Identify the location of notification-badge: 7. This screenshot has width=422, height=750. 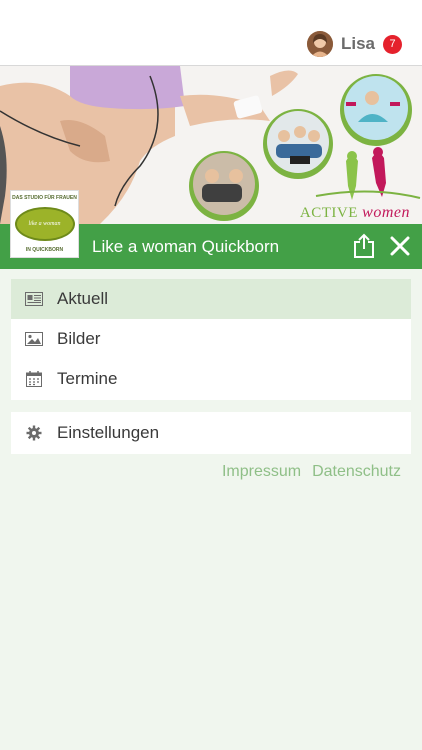
(392, 44).